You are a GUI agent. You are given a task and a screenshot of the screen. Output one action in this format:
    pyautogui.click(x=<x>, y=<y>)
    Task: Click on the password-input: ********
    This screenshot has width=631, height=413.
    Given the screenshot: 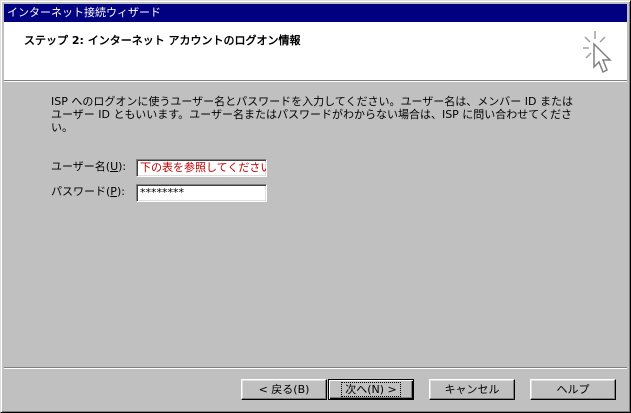 What is the action you would take?
    pyautogui.click(x=201, y=193)
    